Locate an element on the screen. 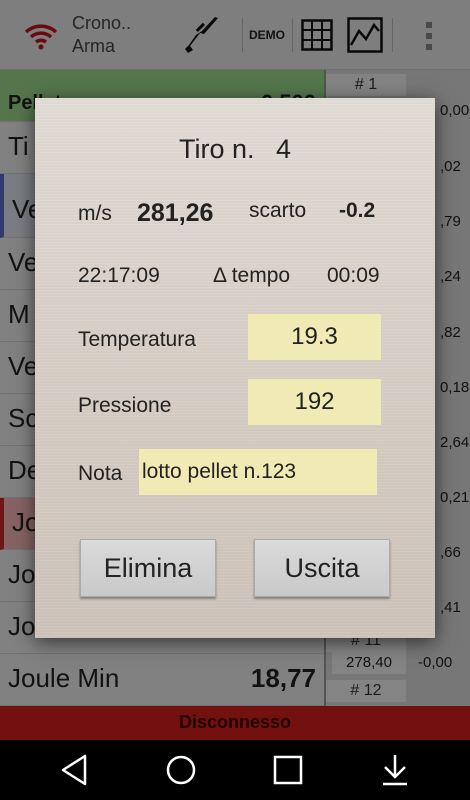 The height and width of the screenshot is (800, 470). pressure-field: 192 is located at coordinates (314, 402).